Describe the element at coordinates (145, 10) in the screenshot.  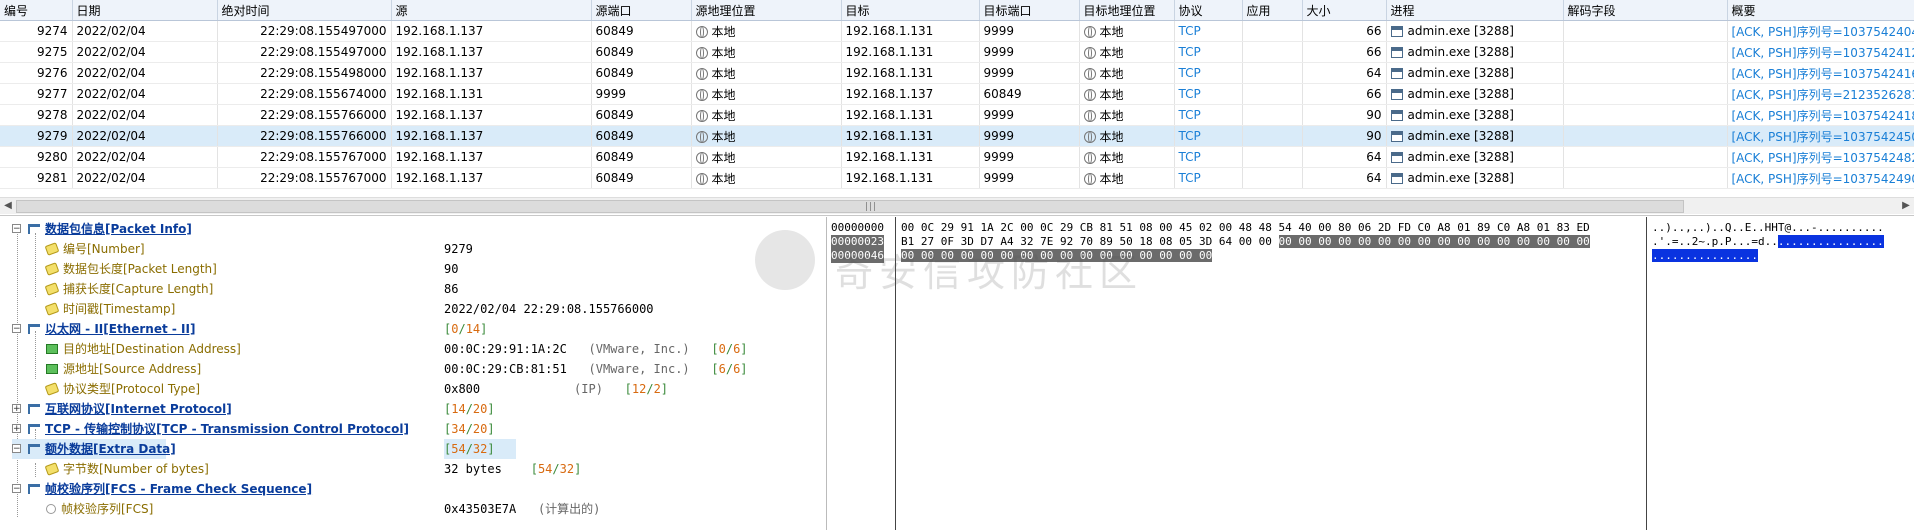
I see `col-date: 日期` at that location.